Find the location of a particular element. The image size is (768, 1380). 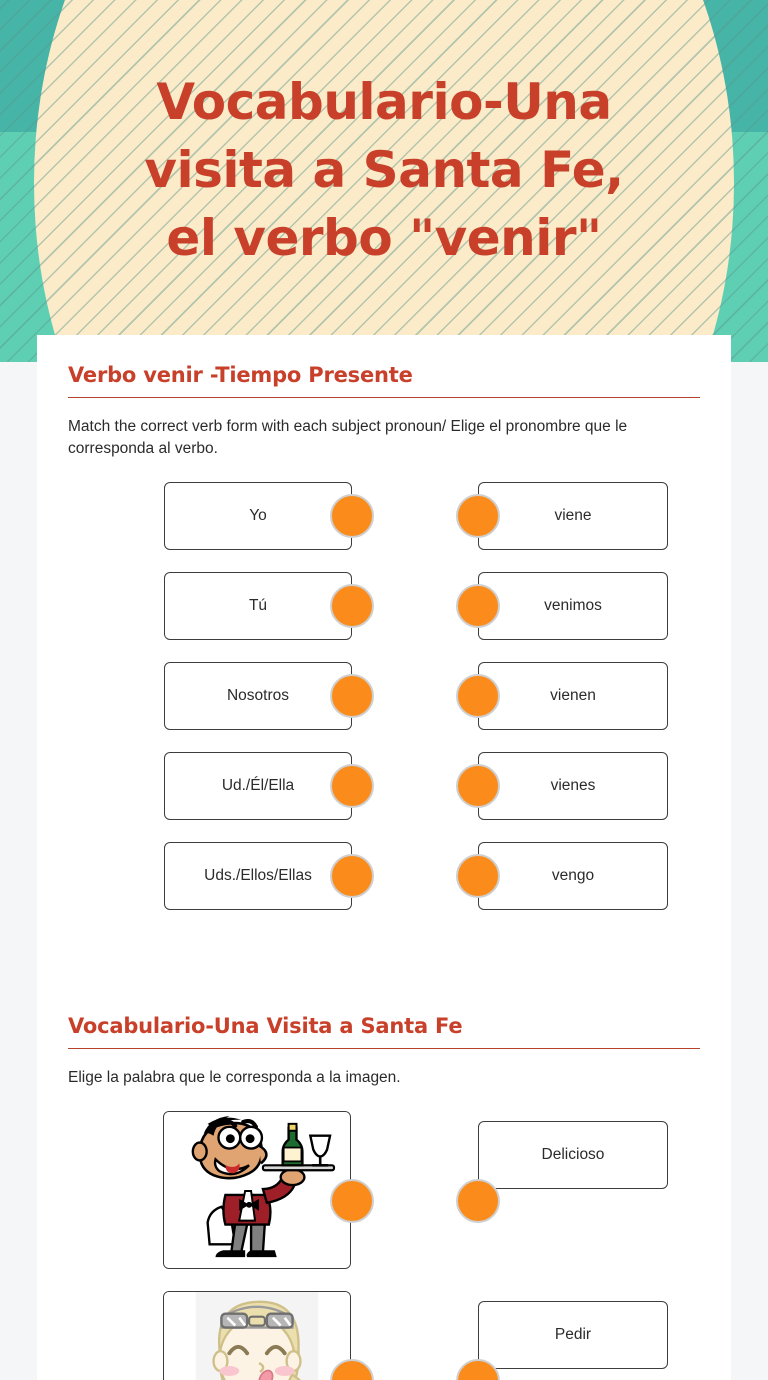

pronoun-card: Ud./Él/Ella is located at coordinates (258, 786).